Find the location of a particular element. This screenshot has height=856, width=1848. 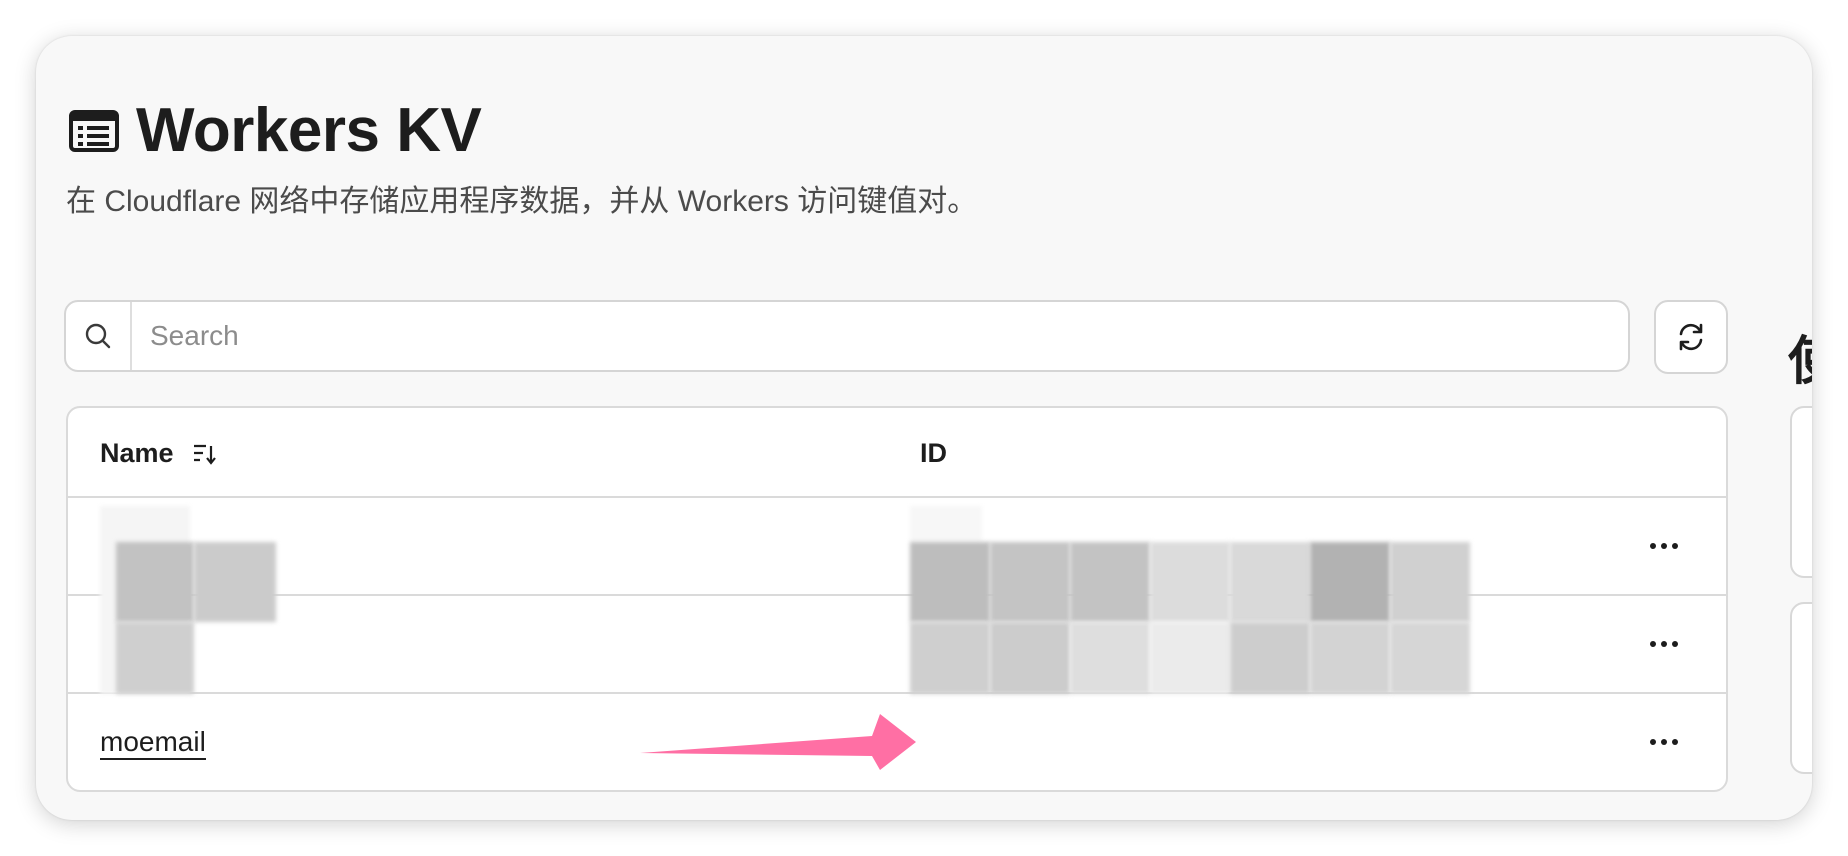

table-header: Name ID is located at coordinates (897, 453).